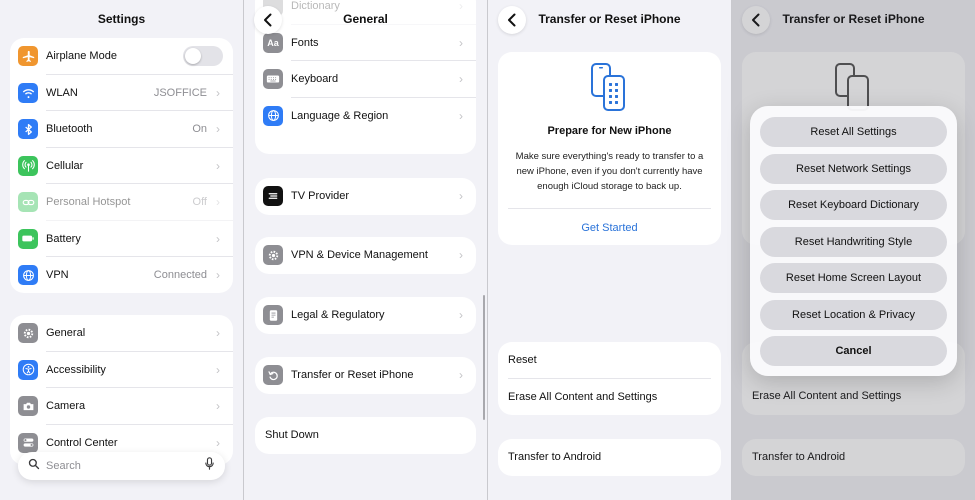 Image resolution: width=975 pixels, height=500 pixels. I want to click on settings-row-label: Battery, so click(63, 238).